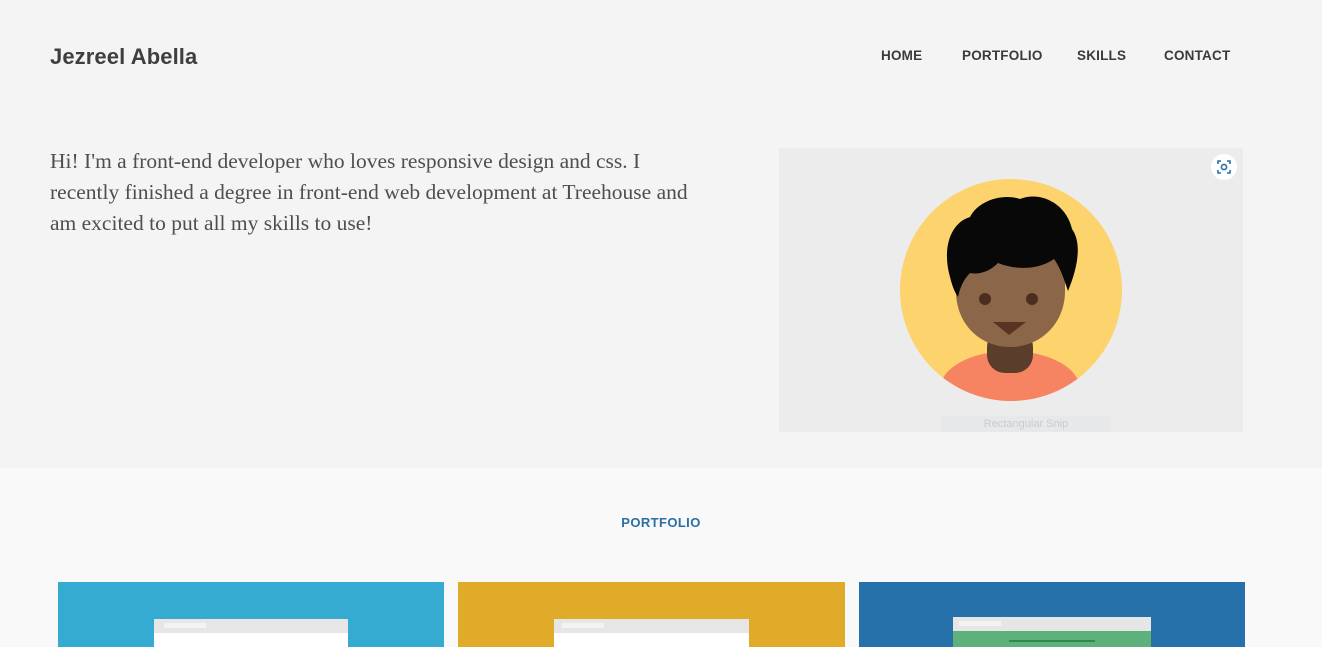 Image resolution: width=1322 pixels, height=647 pixels. I want to click on nav-link-contact: CONTACT, so click(1197, 55).